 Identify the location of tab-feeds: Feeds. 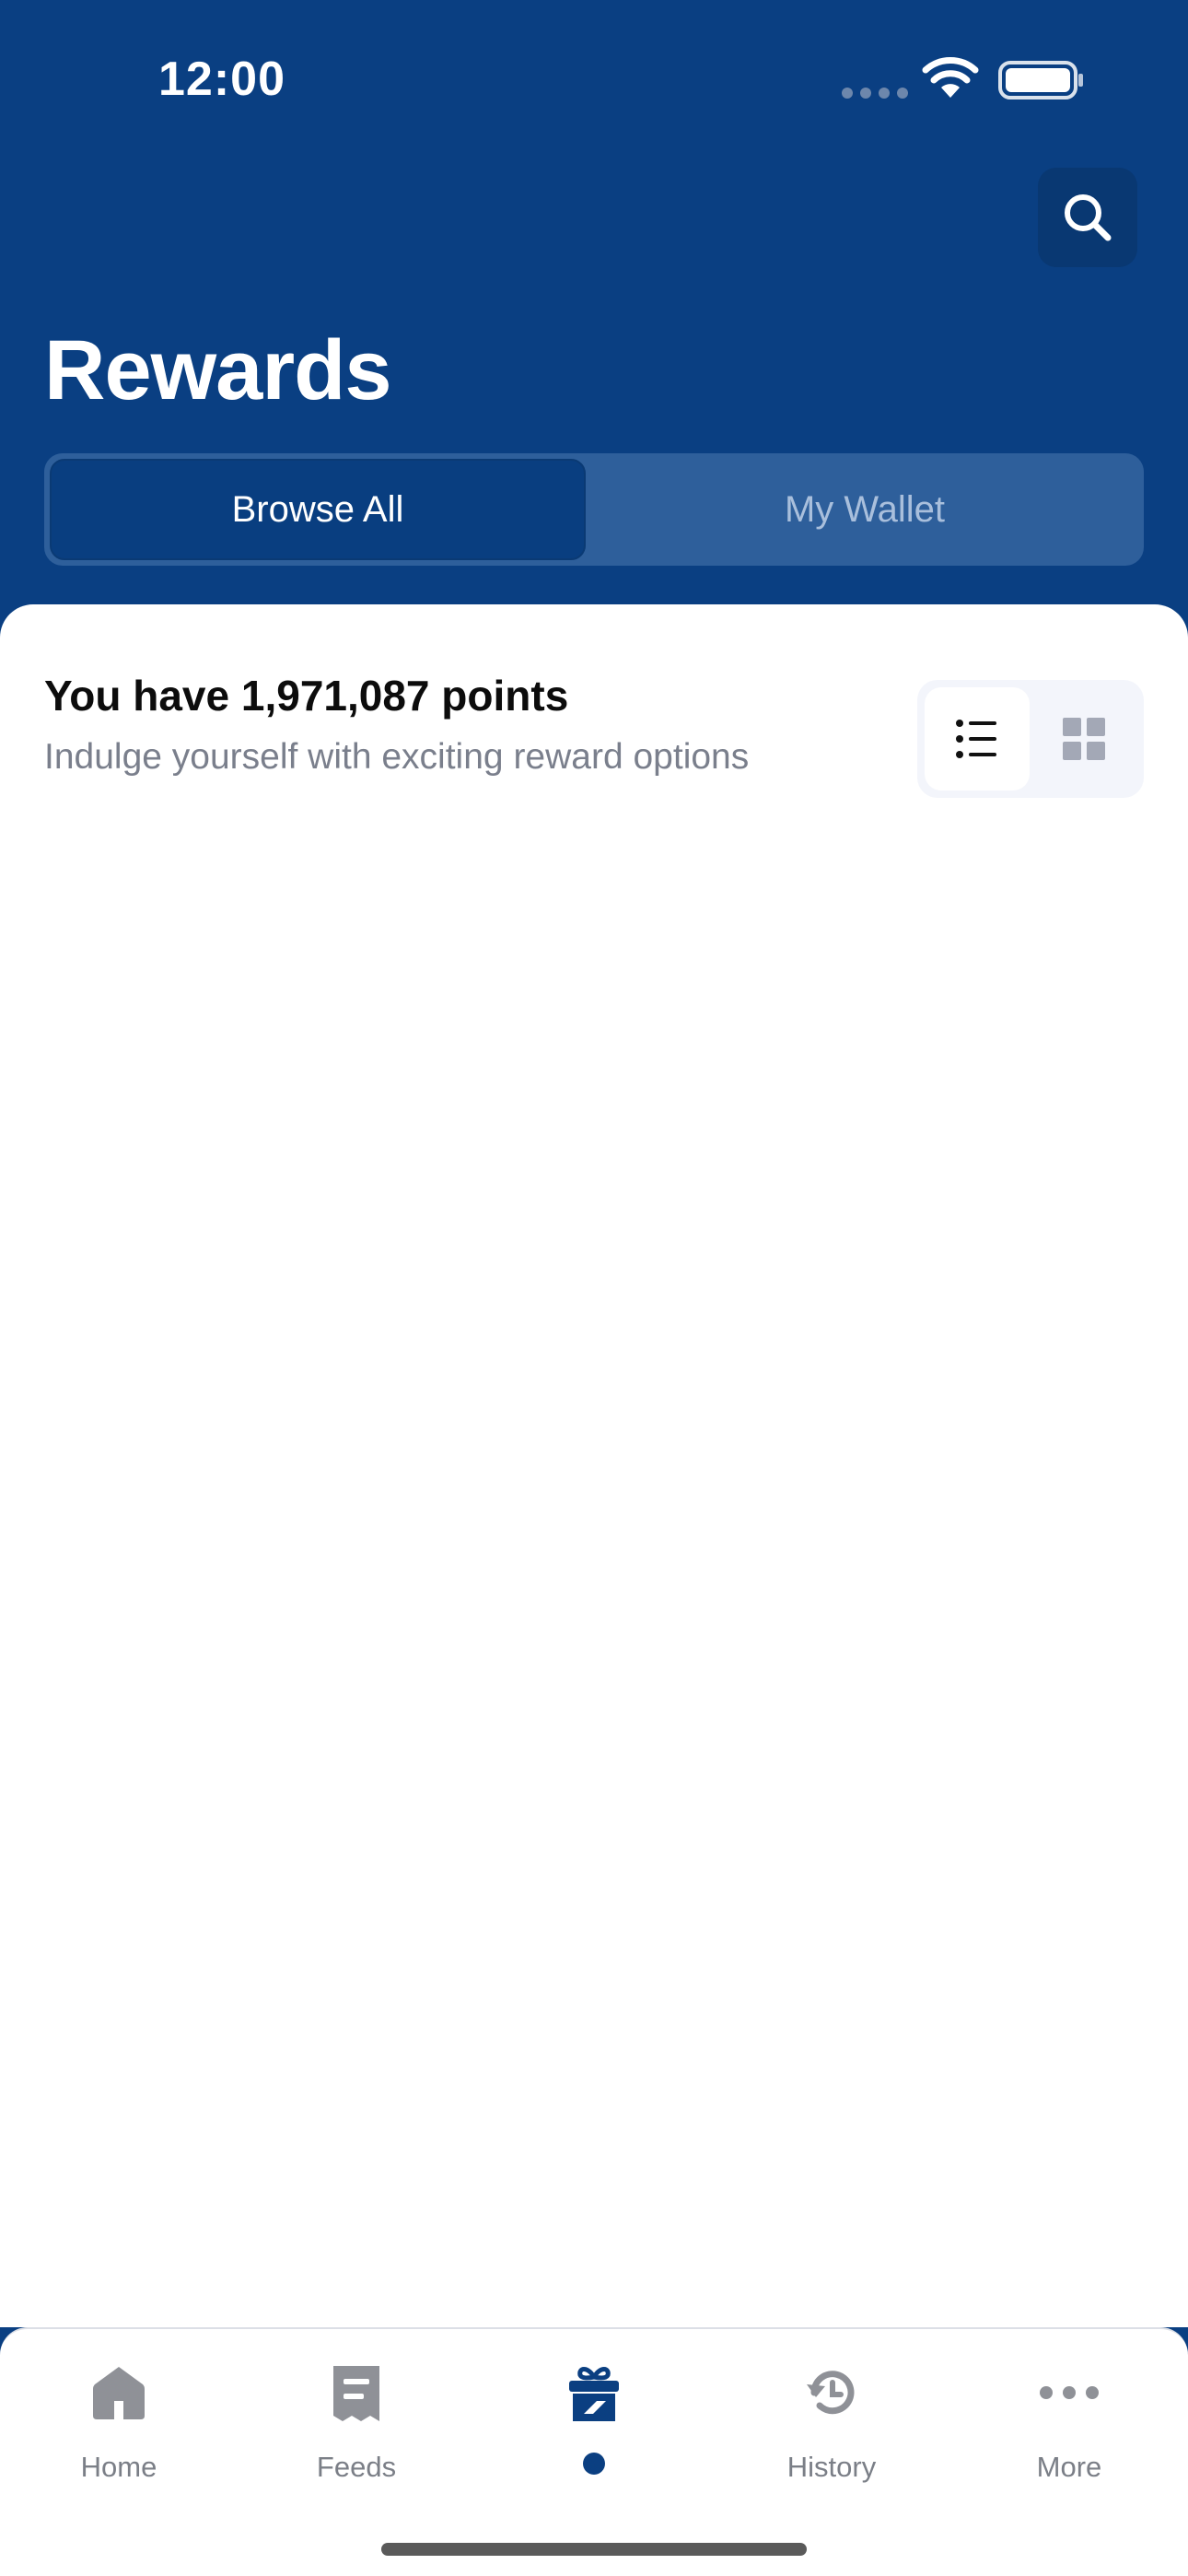
(356, 2421).